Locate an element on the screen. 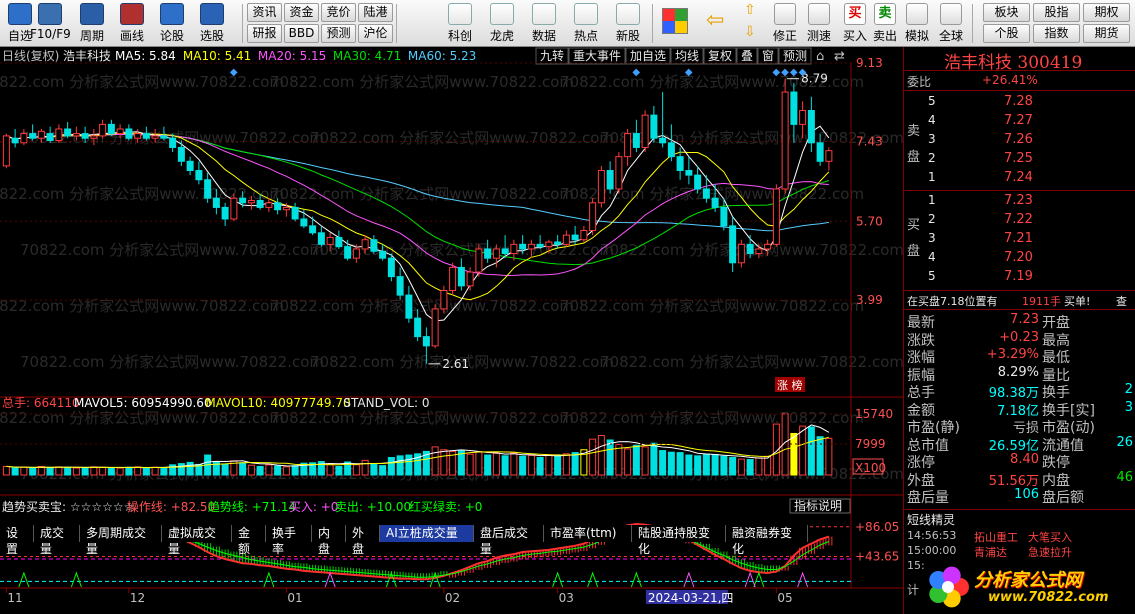 This screenshot has width=1135, height=614. chart-btn-1: 九转 is located at coordinates (552, 56).